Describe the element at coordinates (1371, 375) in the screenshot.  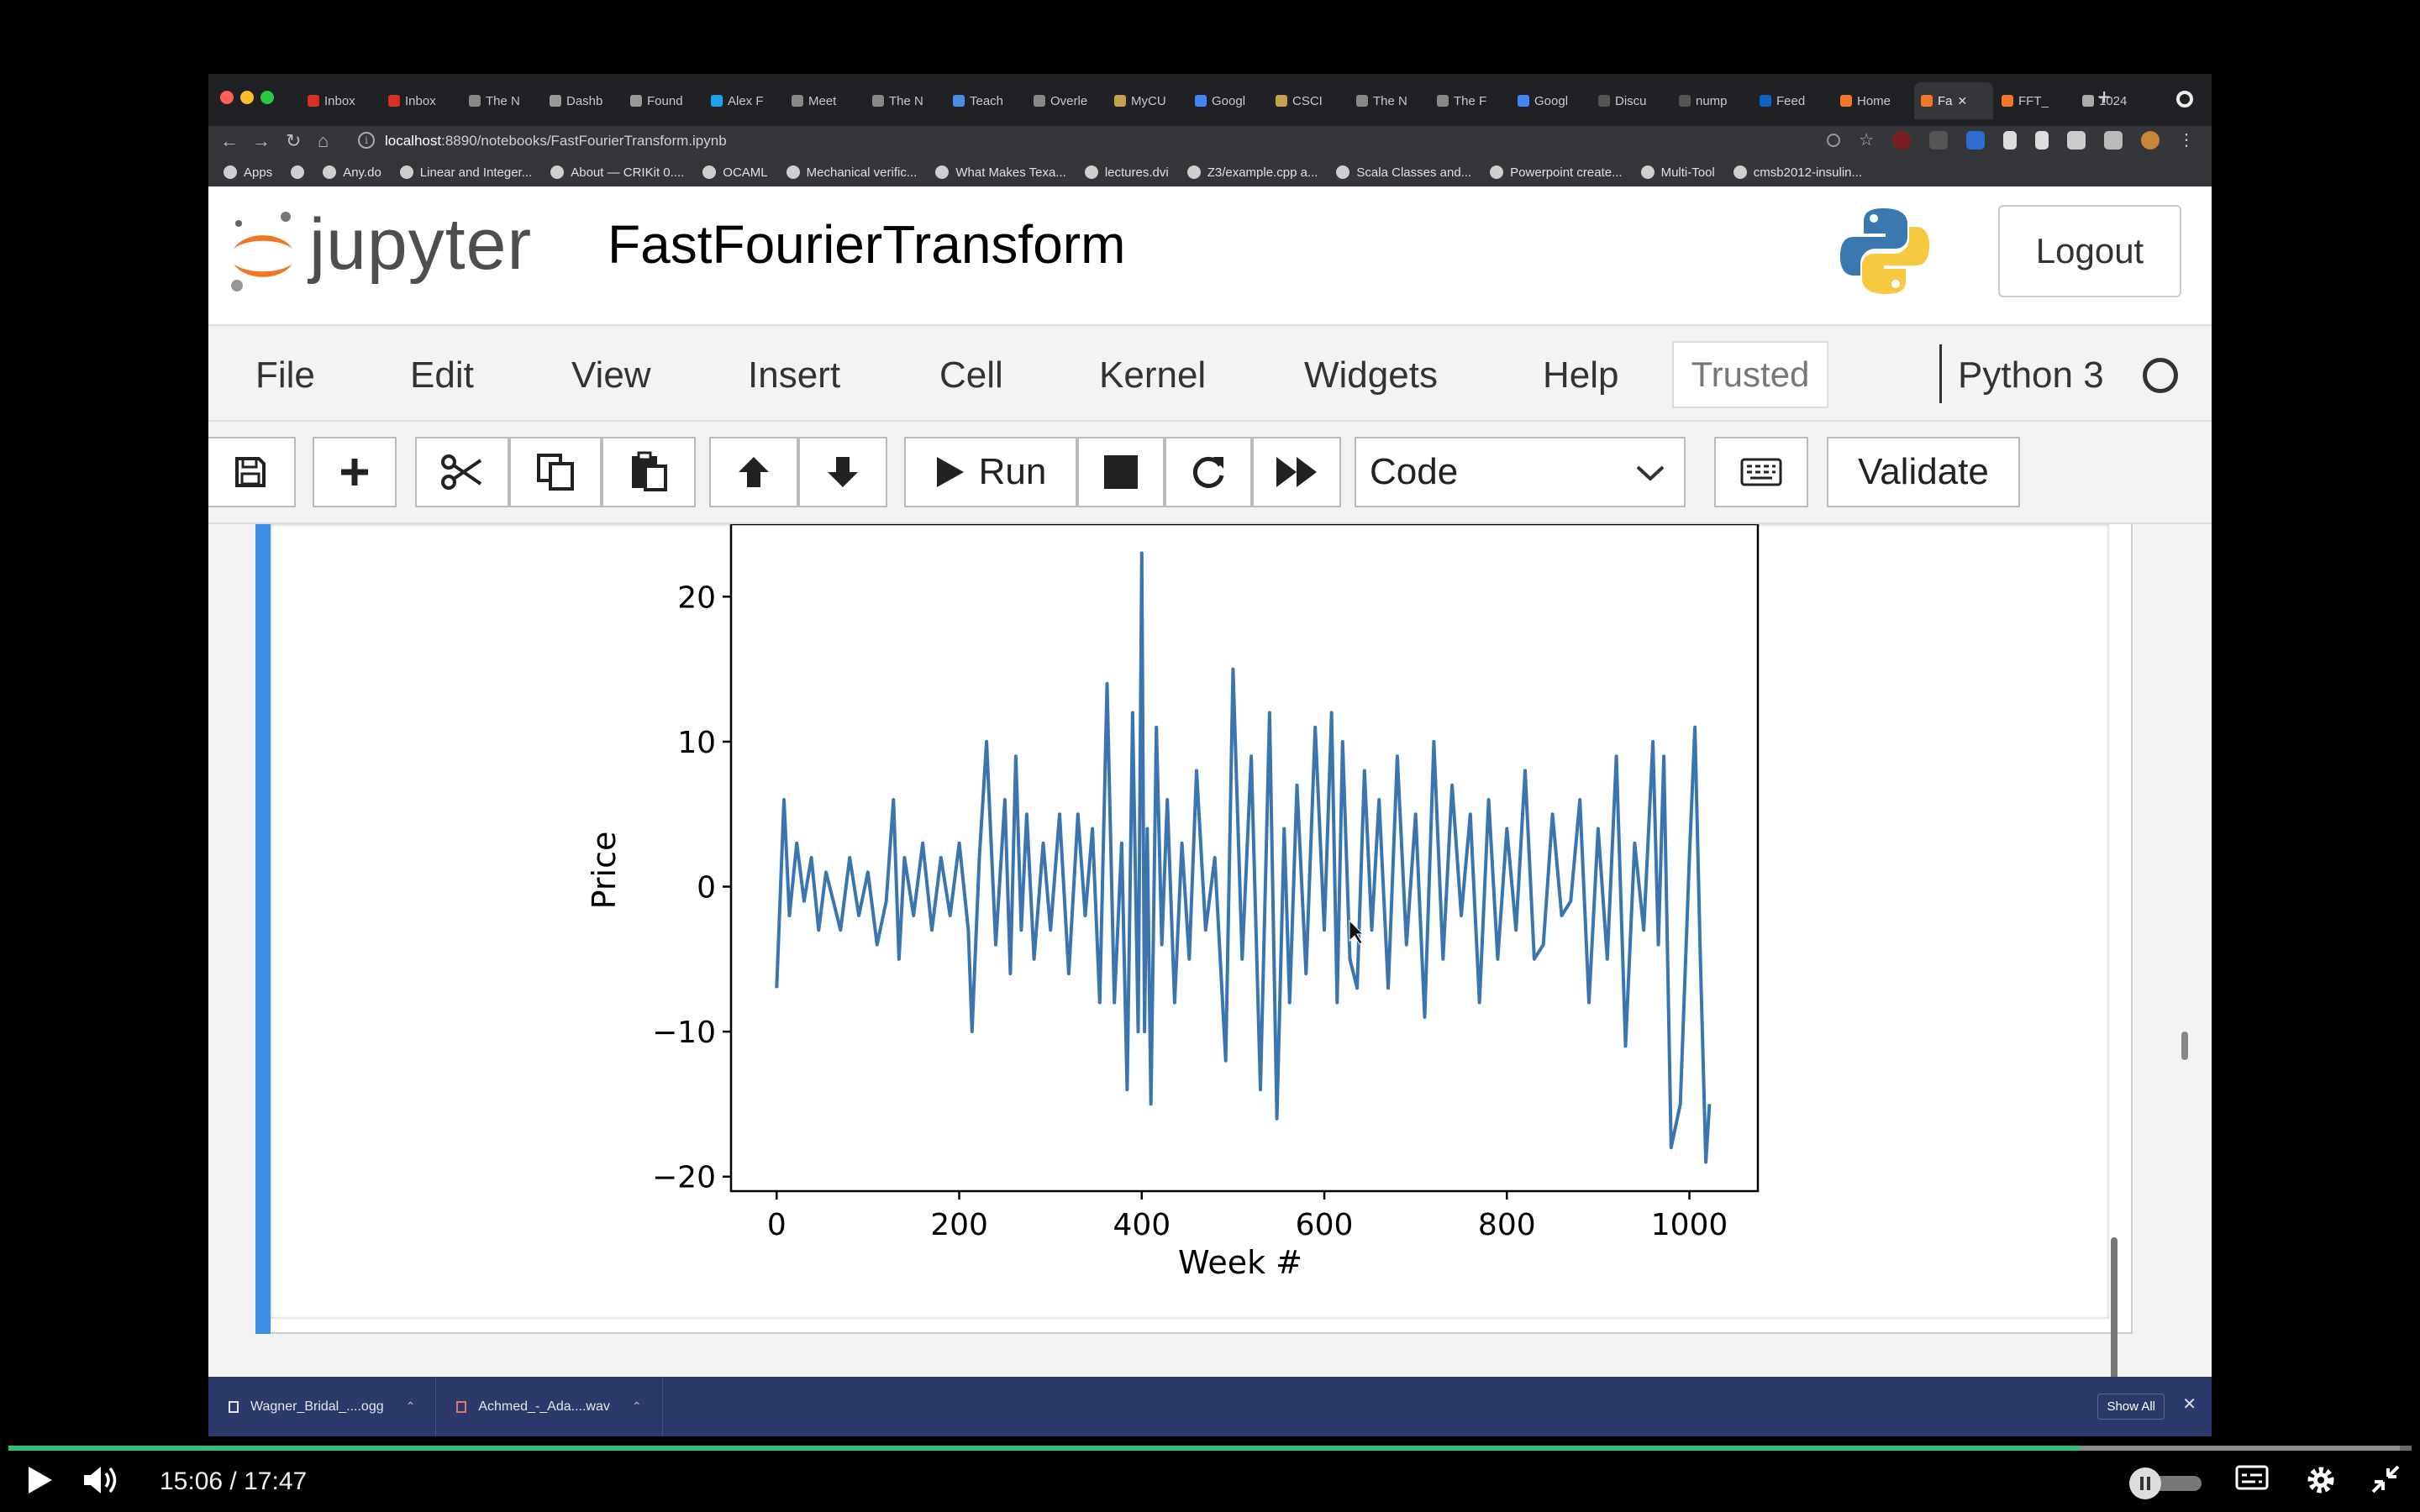
I see `menu-widgets: Widgets` at that location.